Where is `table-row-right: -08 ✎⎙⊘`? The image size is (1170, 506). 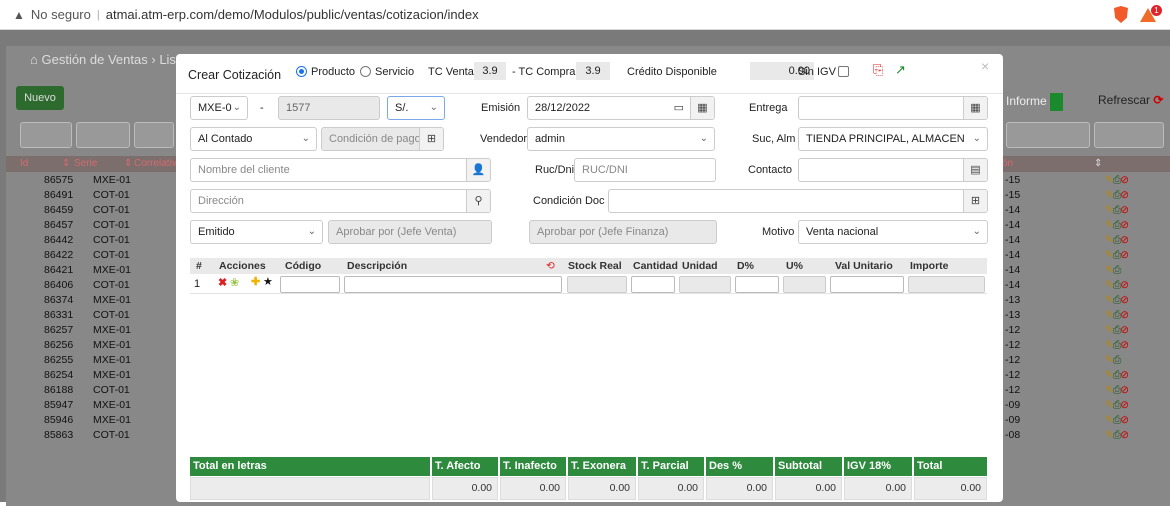 table-row-right: -08 ✎⎙⊘ is located at coordinates (1087, 436).